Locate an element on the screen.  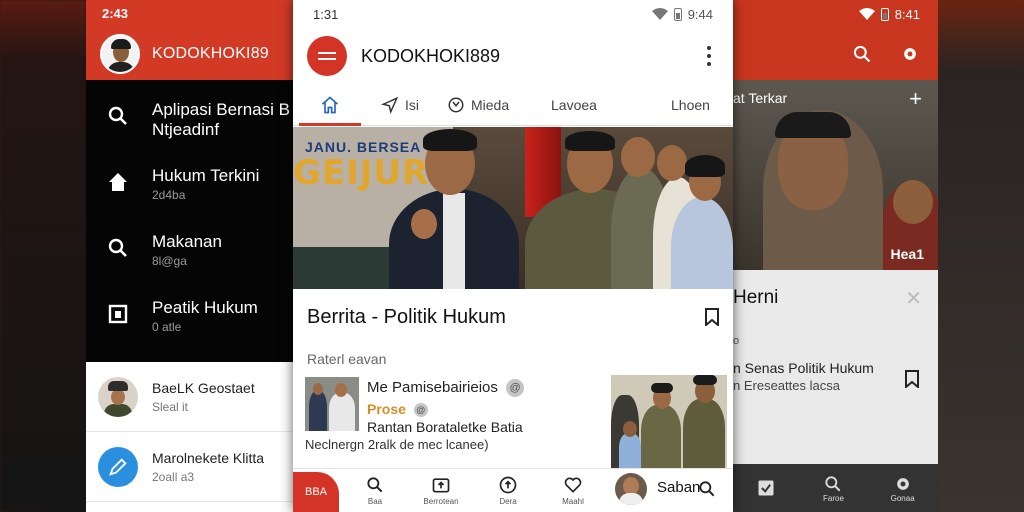
tab-home is located at coordinates (330, 105).